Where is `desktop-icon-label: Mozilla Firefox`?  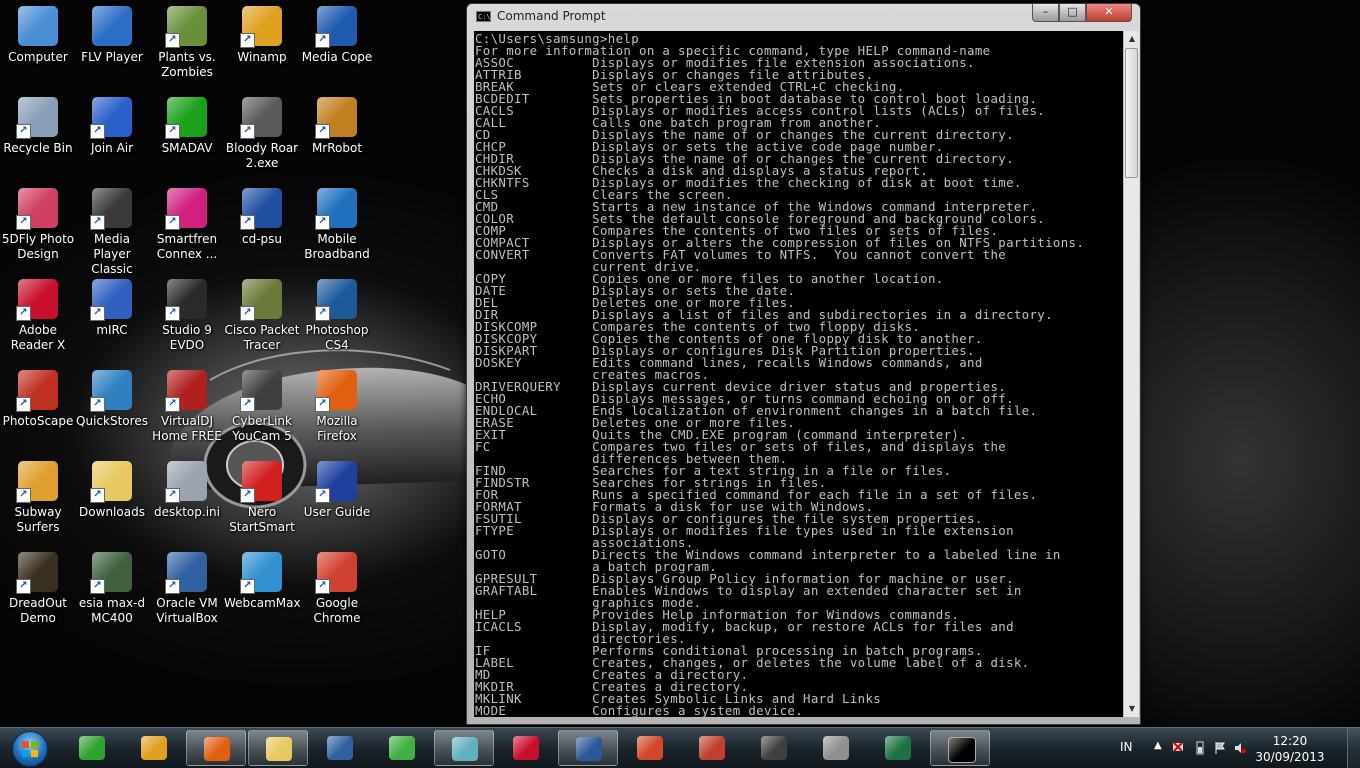 desktop-icon-label: Mozilla Firefox is located at coordinates (337, 428).